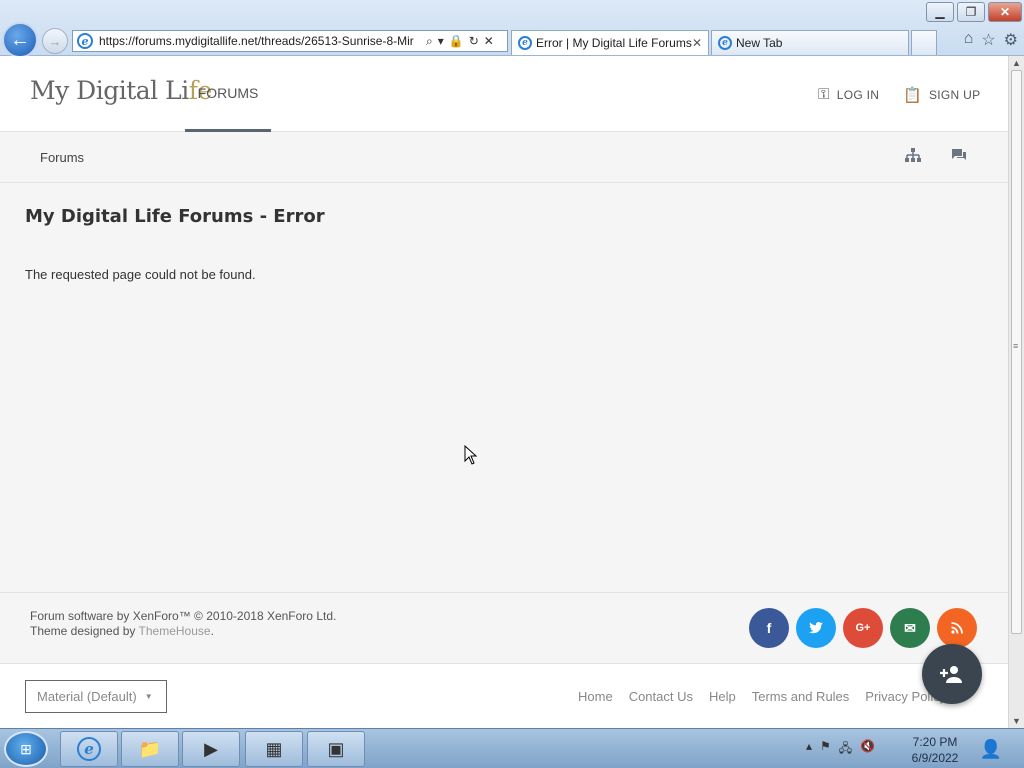  What do you see at coordinates (212, 631) in the screenshot?
I see `theme-credit-suffix: .` at bounding box center [212, 631].